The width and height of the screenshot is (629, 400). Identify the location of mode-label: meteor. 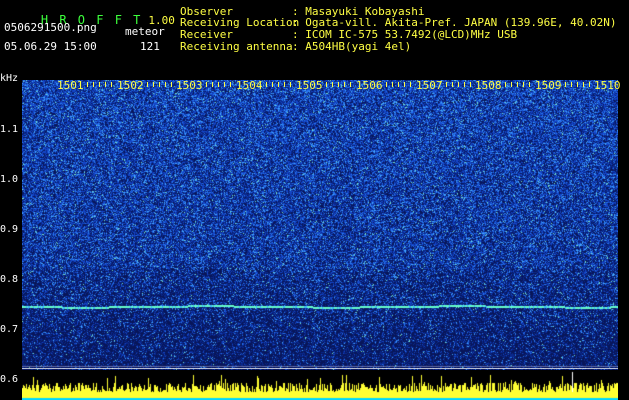
(145, 31).